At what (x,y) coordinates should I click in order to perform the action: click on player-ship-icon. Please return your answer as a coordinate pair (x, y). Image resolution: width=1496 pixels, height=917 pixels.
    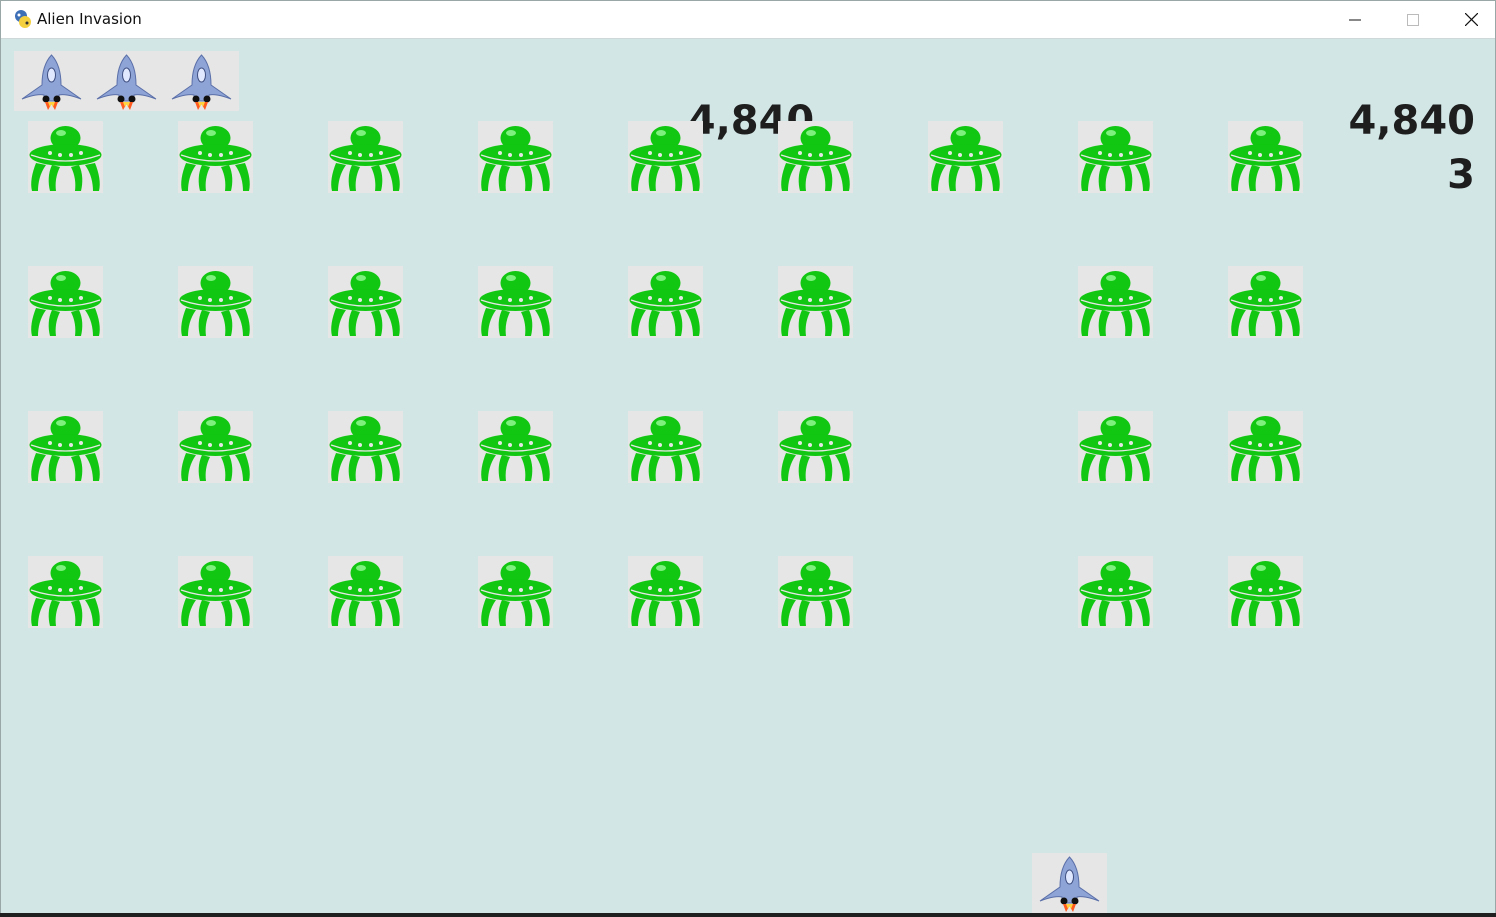
    Looking at the image, I should click on (1069, 883).